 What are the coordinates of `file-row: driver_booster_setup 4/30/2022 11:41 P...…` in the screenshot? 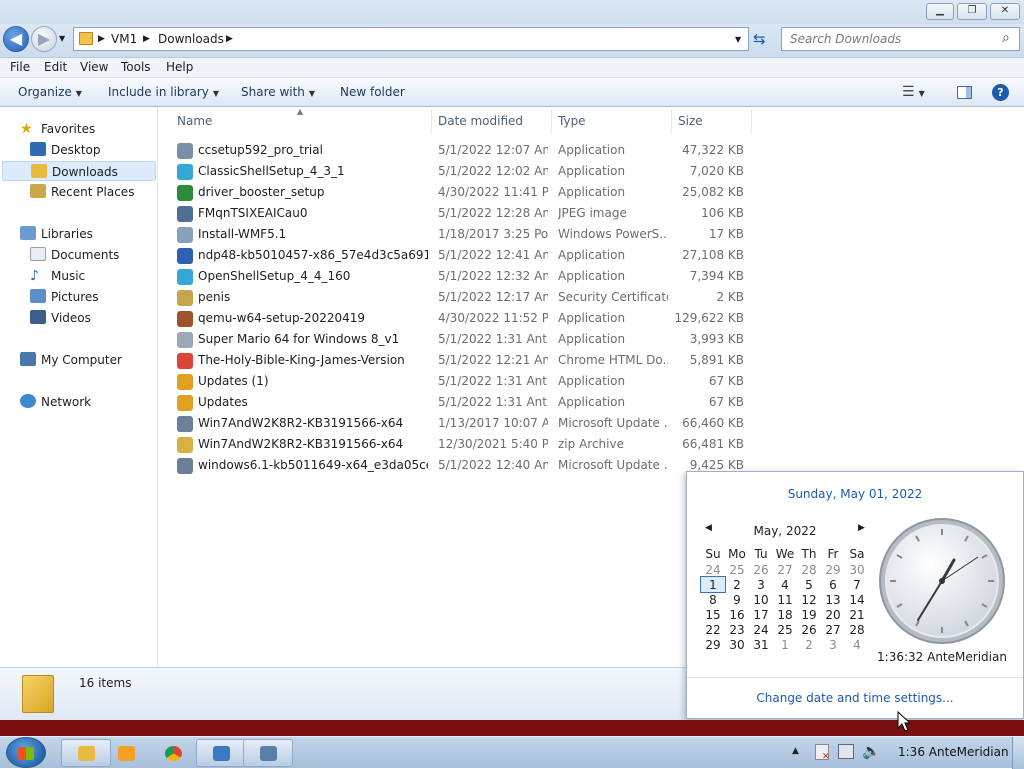 It's located at (464, 192).